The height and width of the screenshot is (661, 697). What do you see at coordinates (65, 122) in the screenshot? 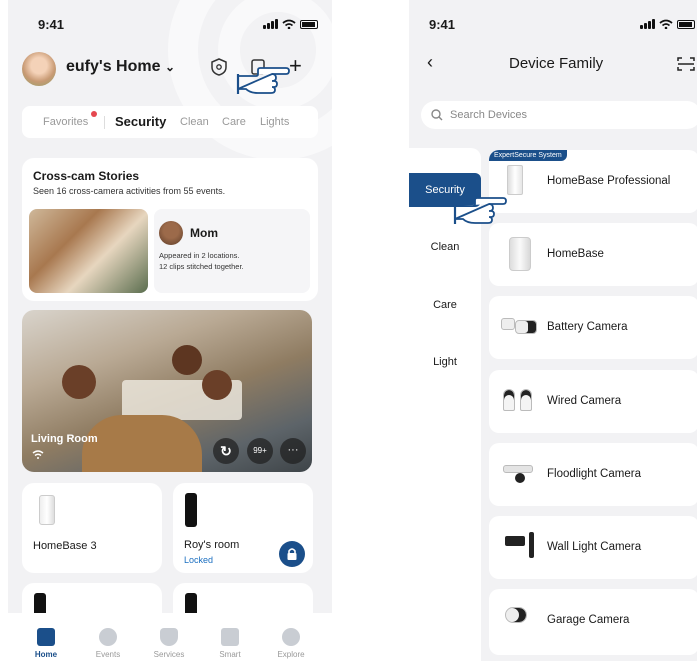
I see `tab-favorites: Favorites` at bounding box center [65, 122].